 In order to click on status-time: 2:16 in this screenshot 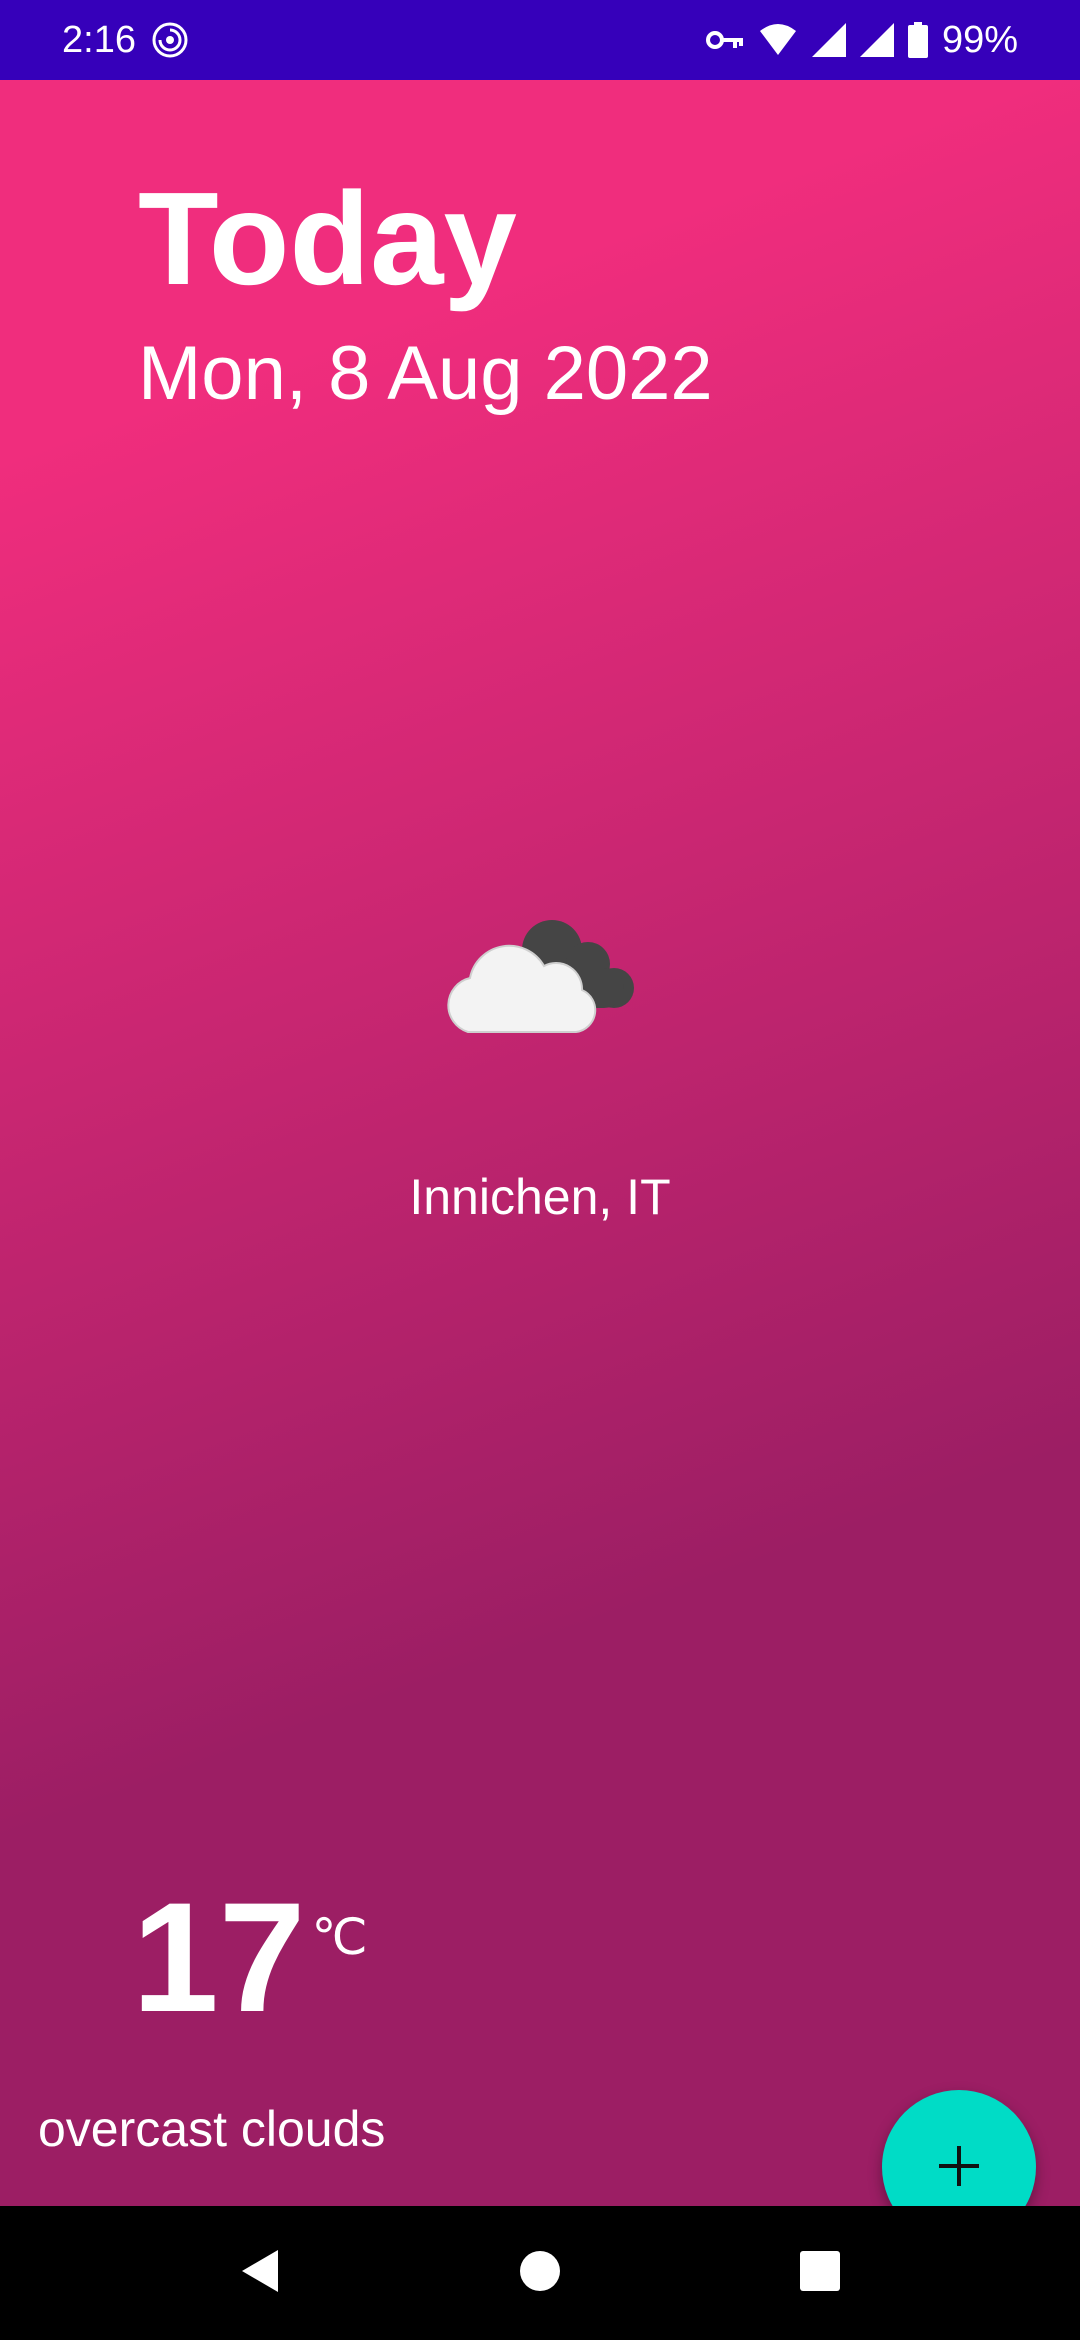, I will do `click(99, 39)`.